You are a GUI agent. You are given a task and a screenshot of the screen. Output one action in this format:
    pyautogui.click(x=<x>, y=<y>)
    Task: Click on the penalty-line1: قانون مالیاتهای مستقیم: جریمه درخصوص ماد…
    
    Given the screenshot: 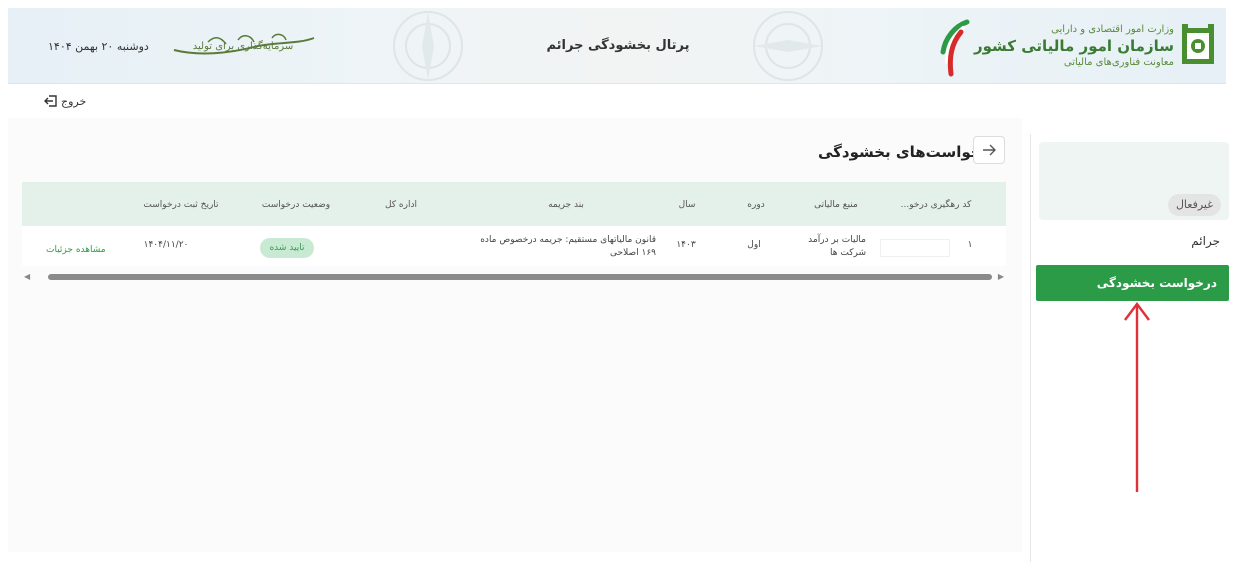 What is the action you would take?
    pyautogui.click(x=568, y=240)
    